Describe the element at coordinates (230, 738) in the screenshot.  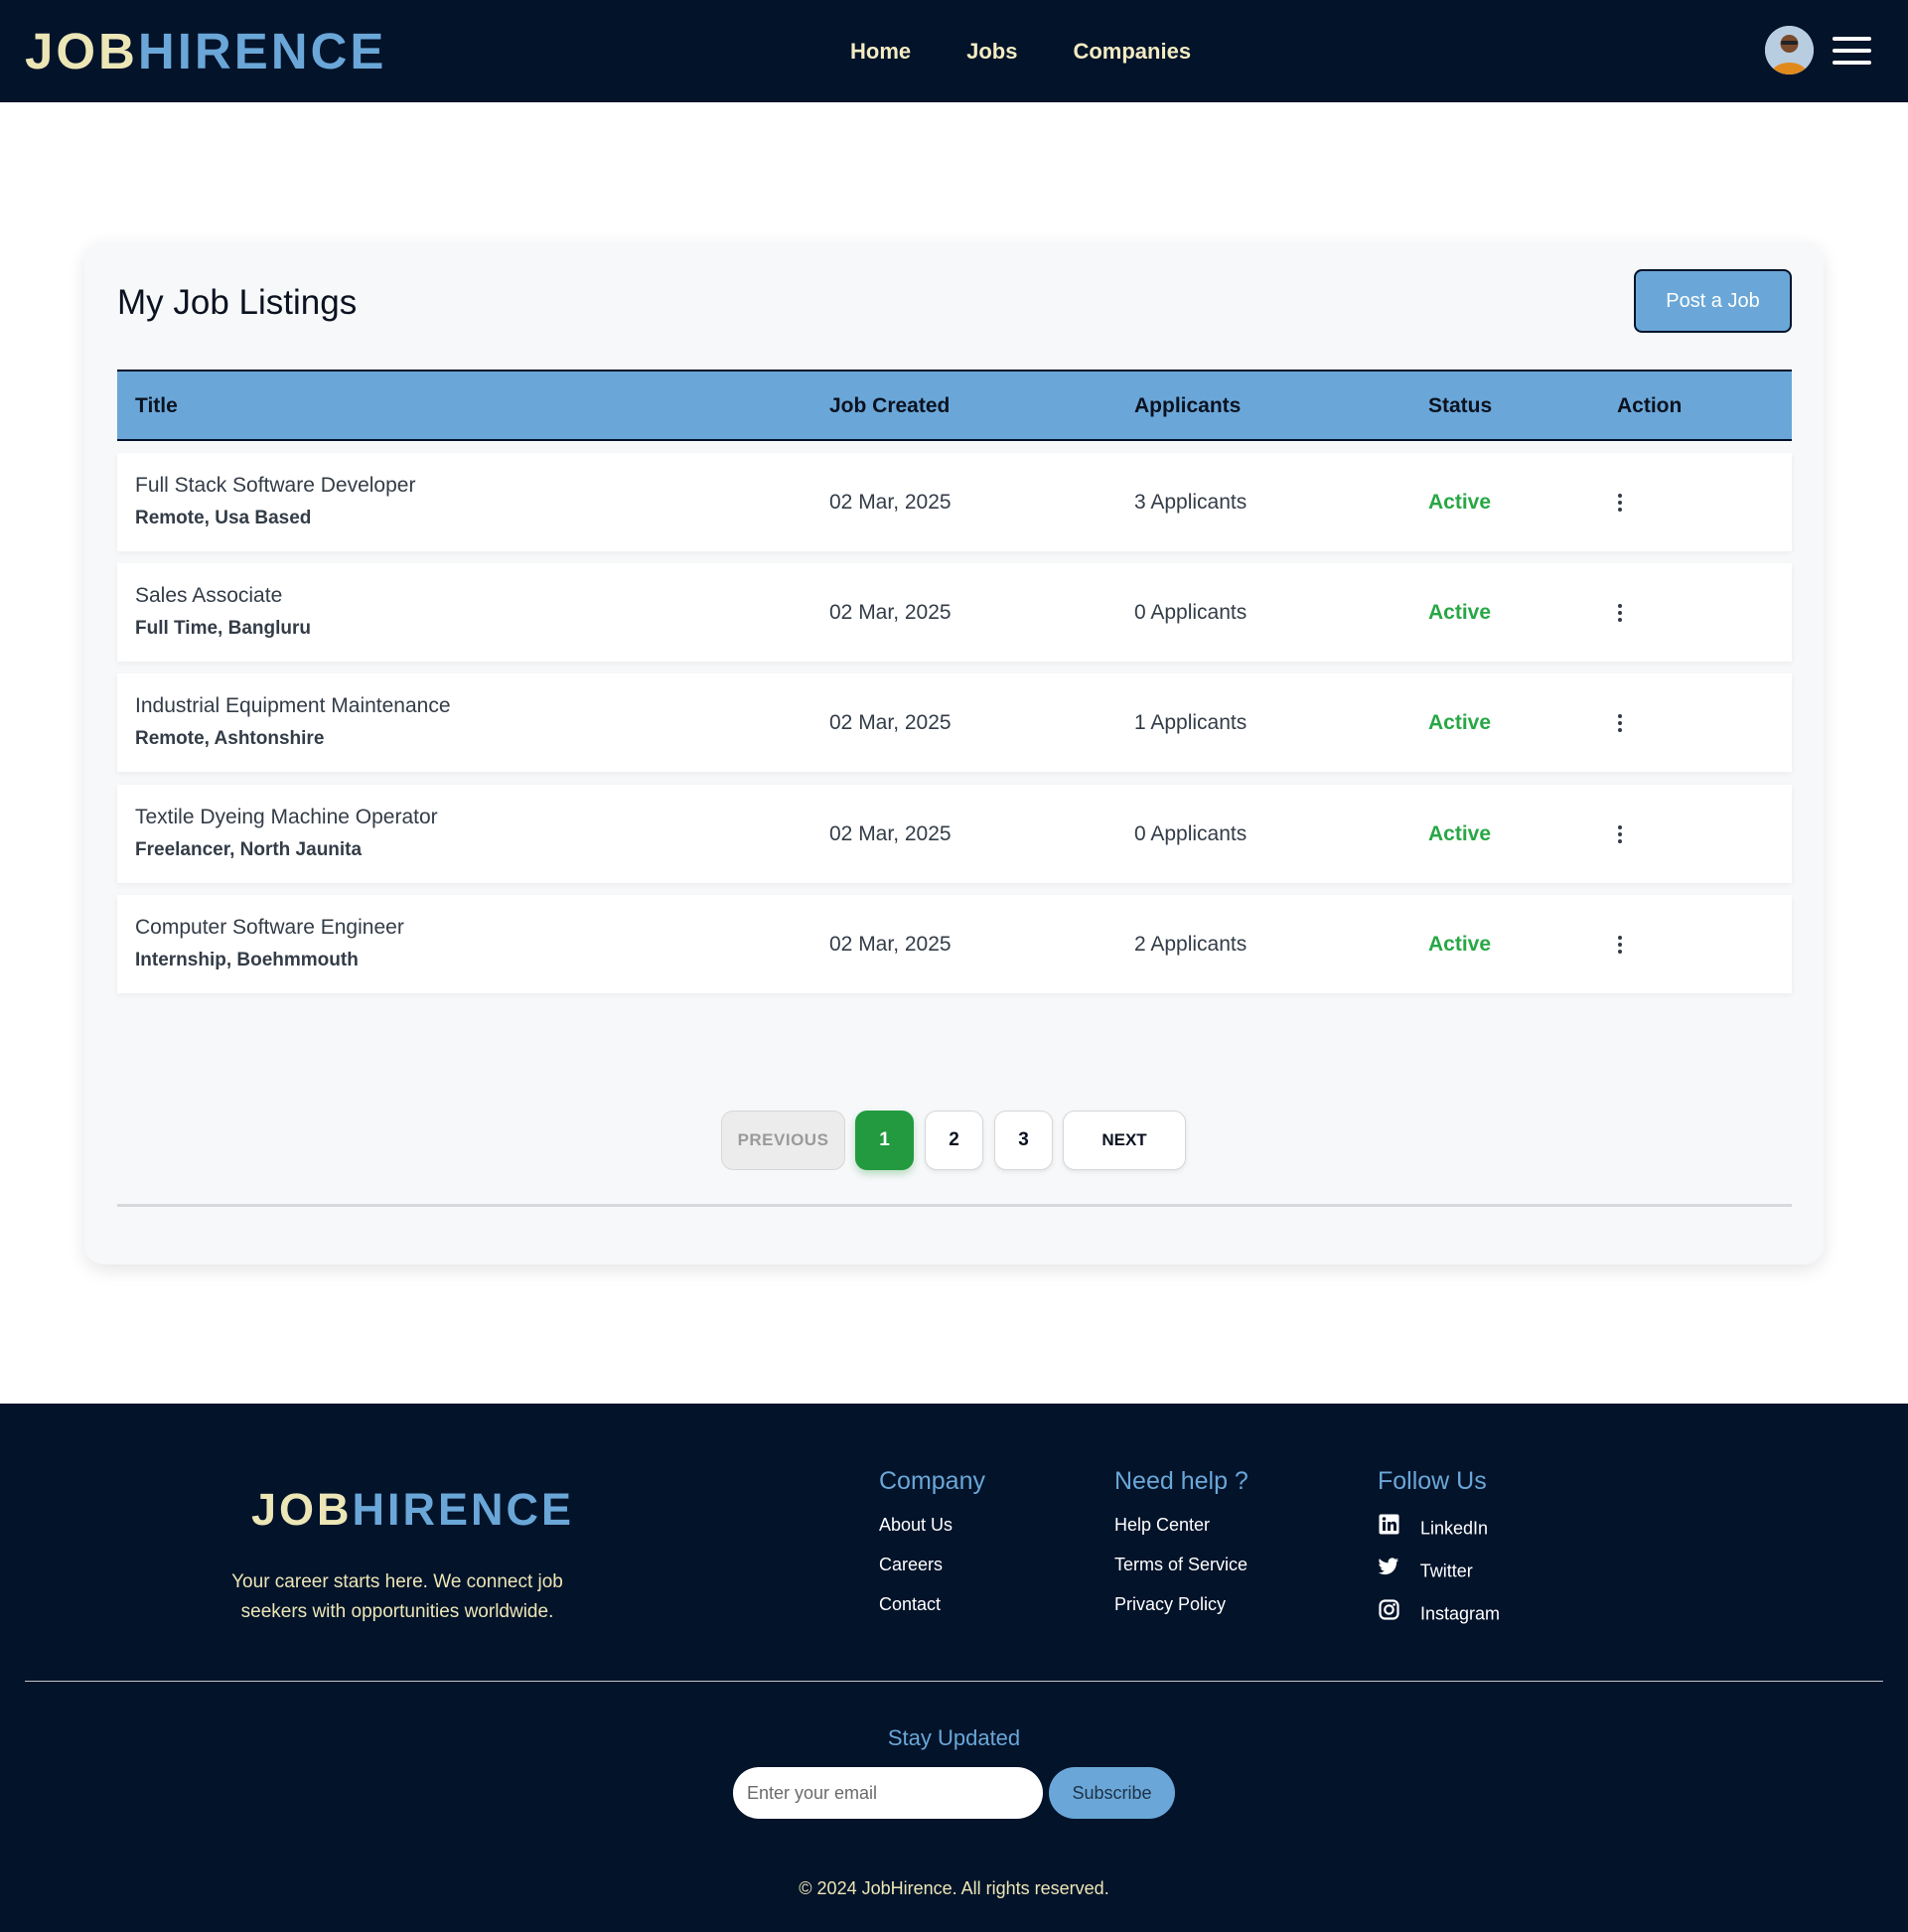
I see `job-location: Remote, Ashtonshire` at that location.